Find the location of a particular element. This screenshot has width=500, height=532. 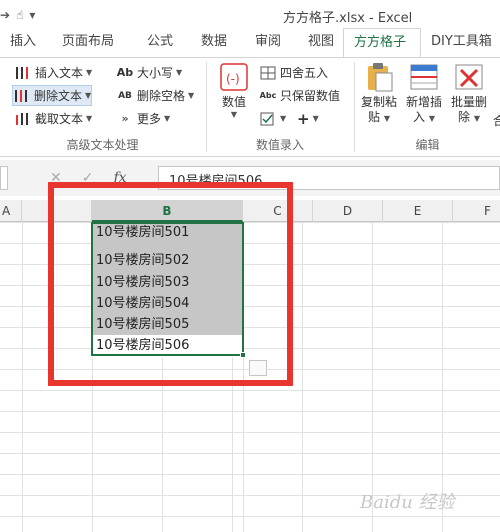

touch-mode-icon: ☝ is located at coordinates (19, 15).